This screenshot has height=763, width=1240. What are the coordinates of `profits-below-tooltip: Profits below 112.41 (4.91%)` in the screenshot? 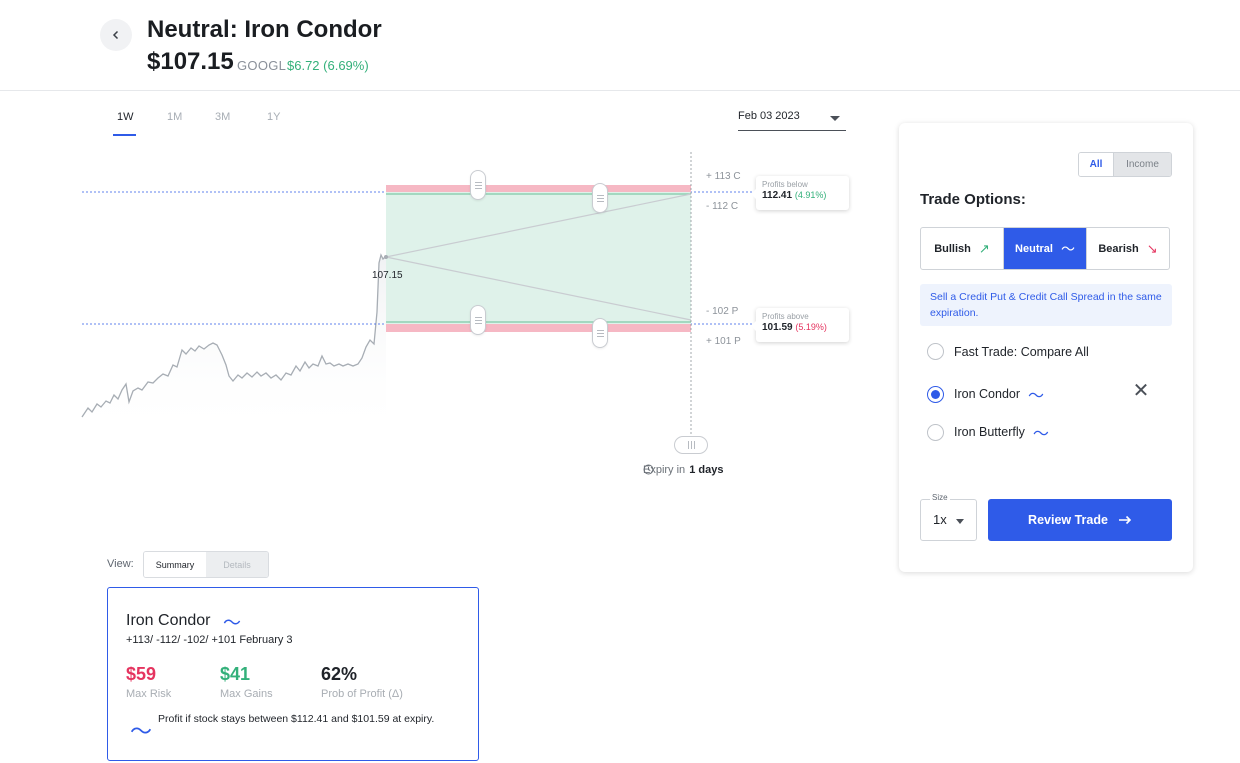 It's located at (800, 193).